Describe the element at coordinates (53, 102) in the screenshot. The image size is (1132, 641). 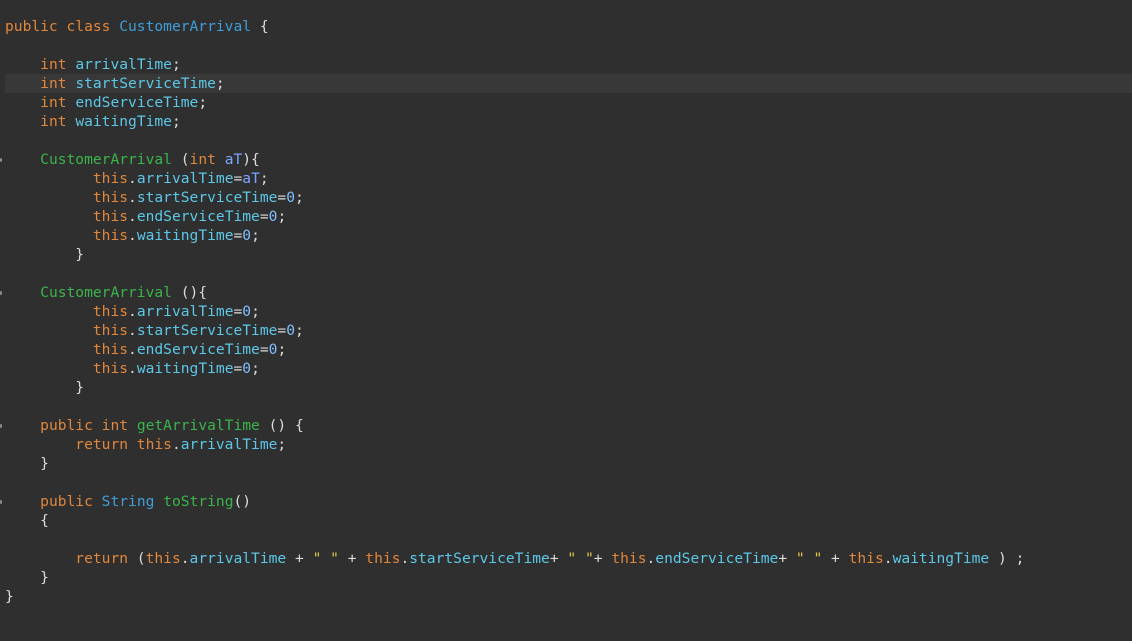
I see `code-token: int` at that location.